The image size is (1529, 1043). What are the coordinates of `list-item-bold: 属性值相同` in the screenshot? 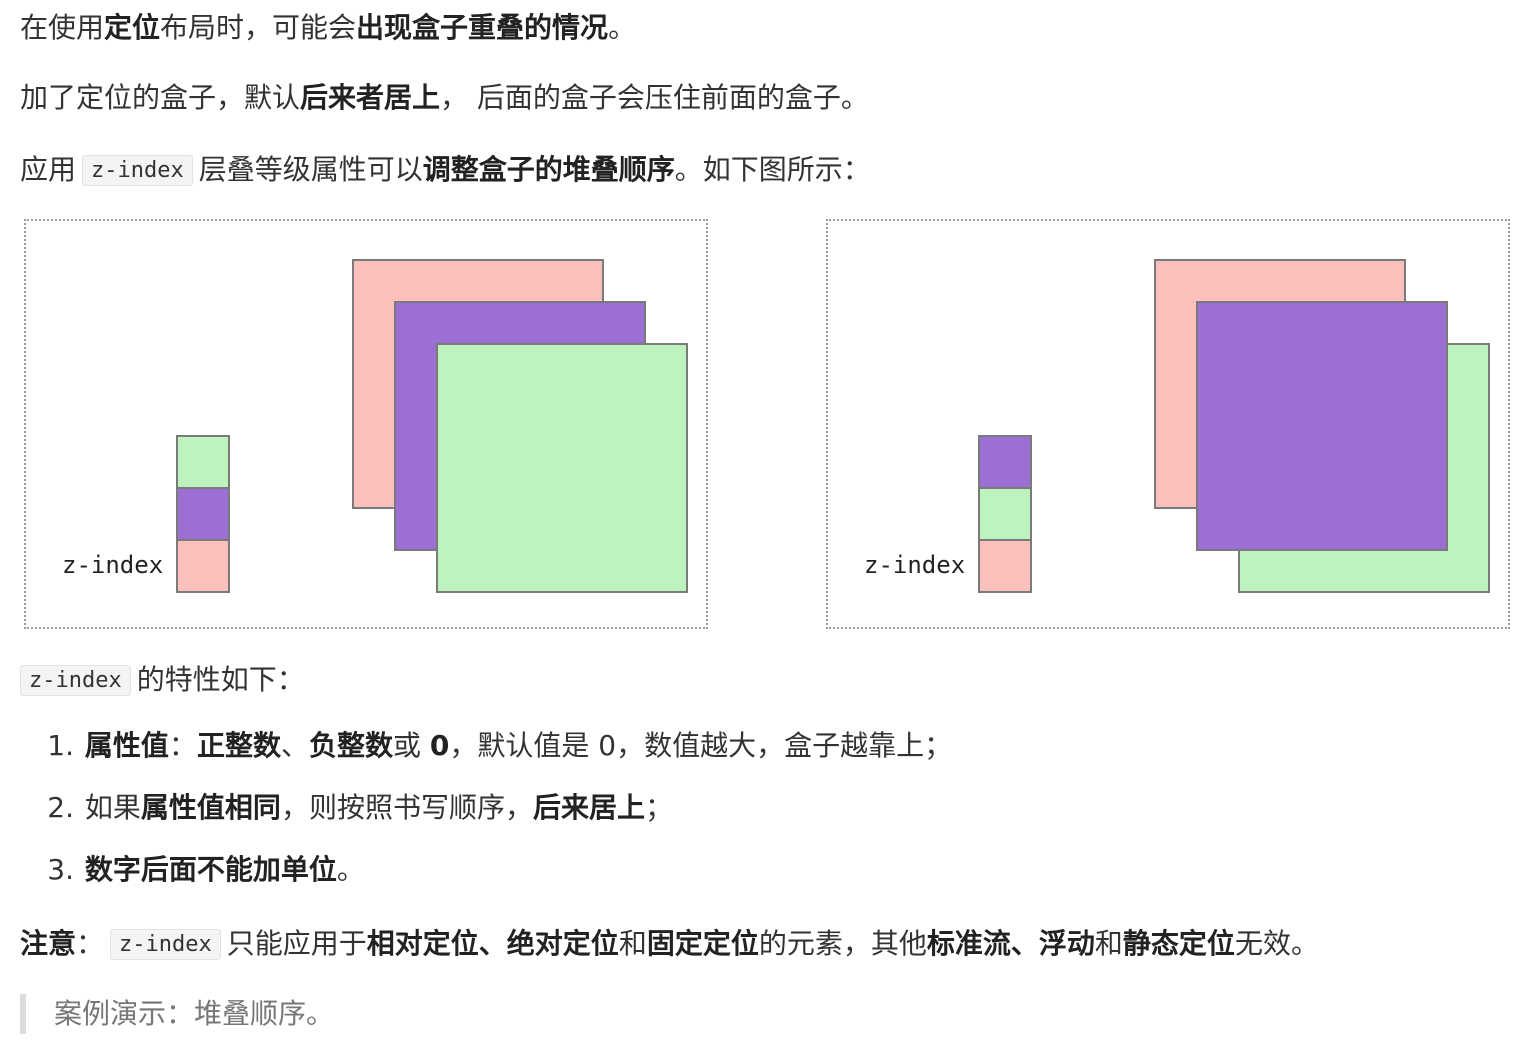 It's located at (210, 807).